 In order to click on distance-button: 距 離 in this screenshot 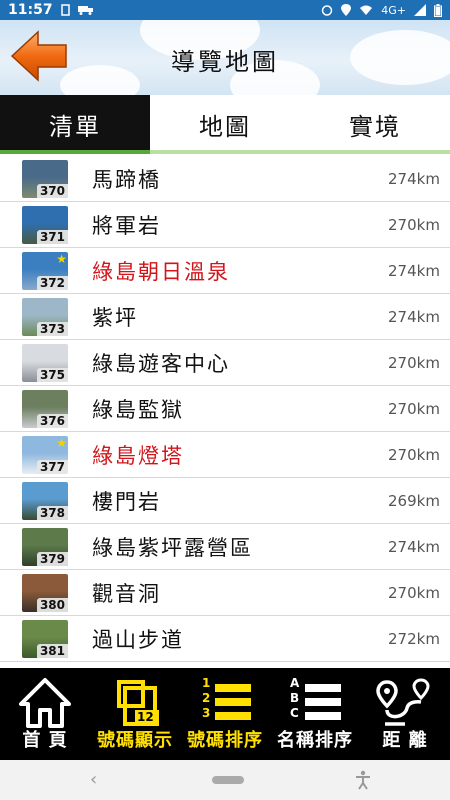, I will do `click(405, 714)`.